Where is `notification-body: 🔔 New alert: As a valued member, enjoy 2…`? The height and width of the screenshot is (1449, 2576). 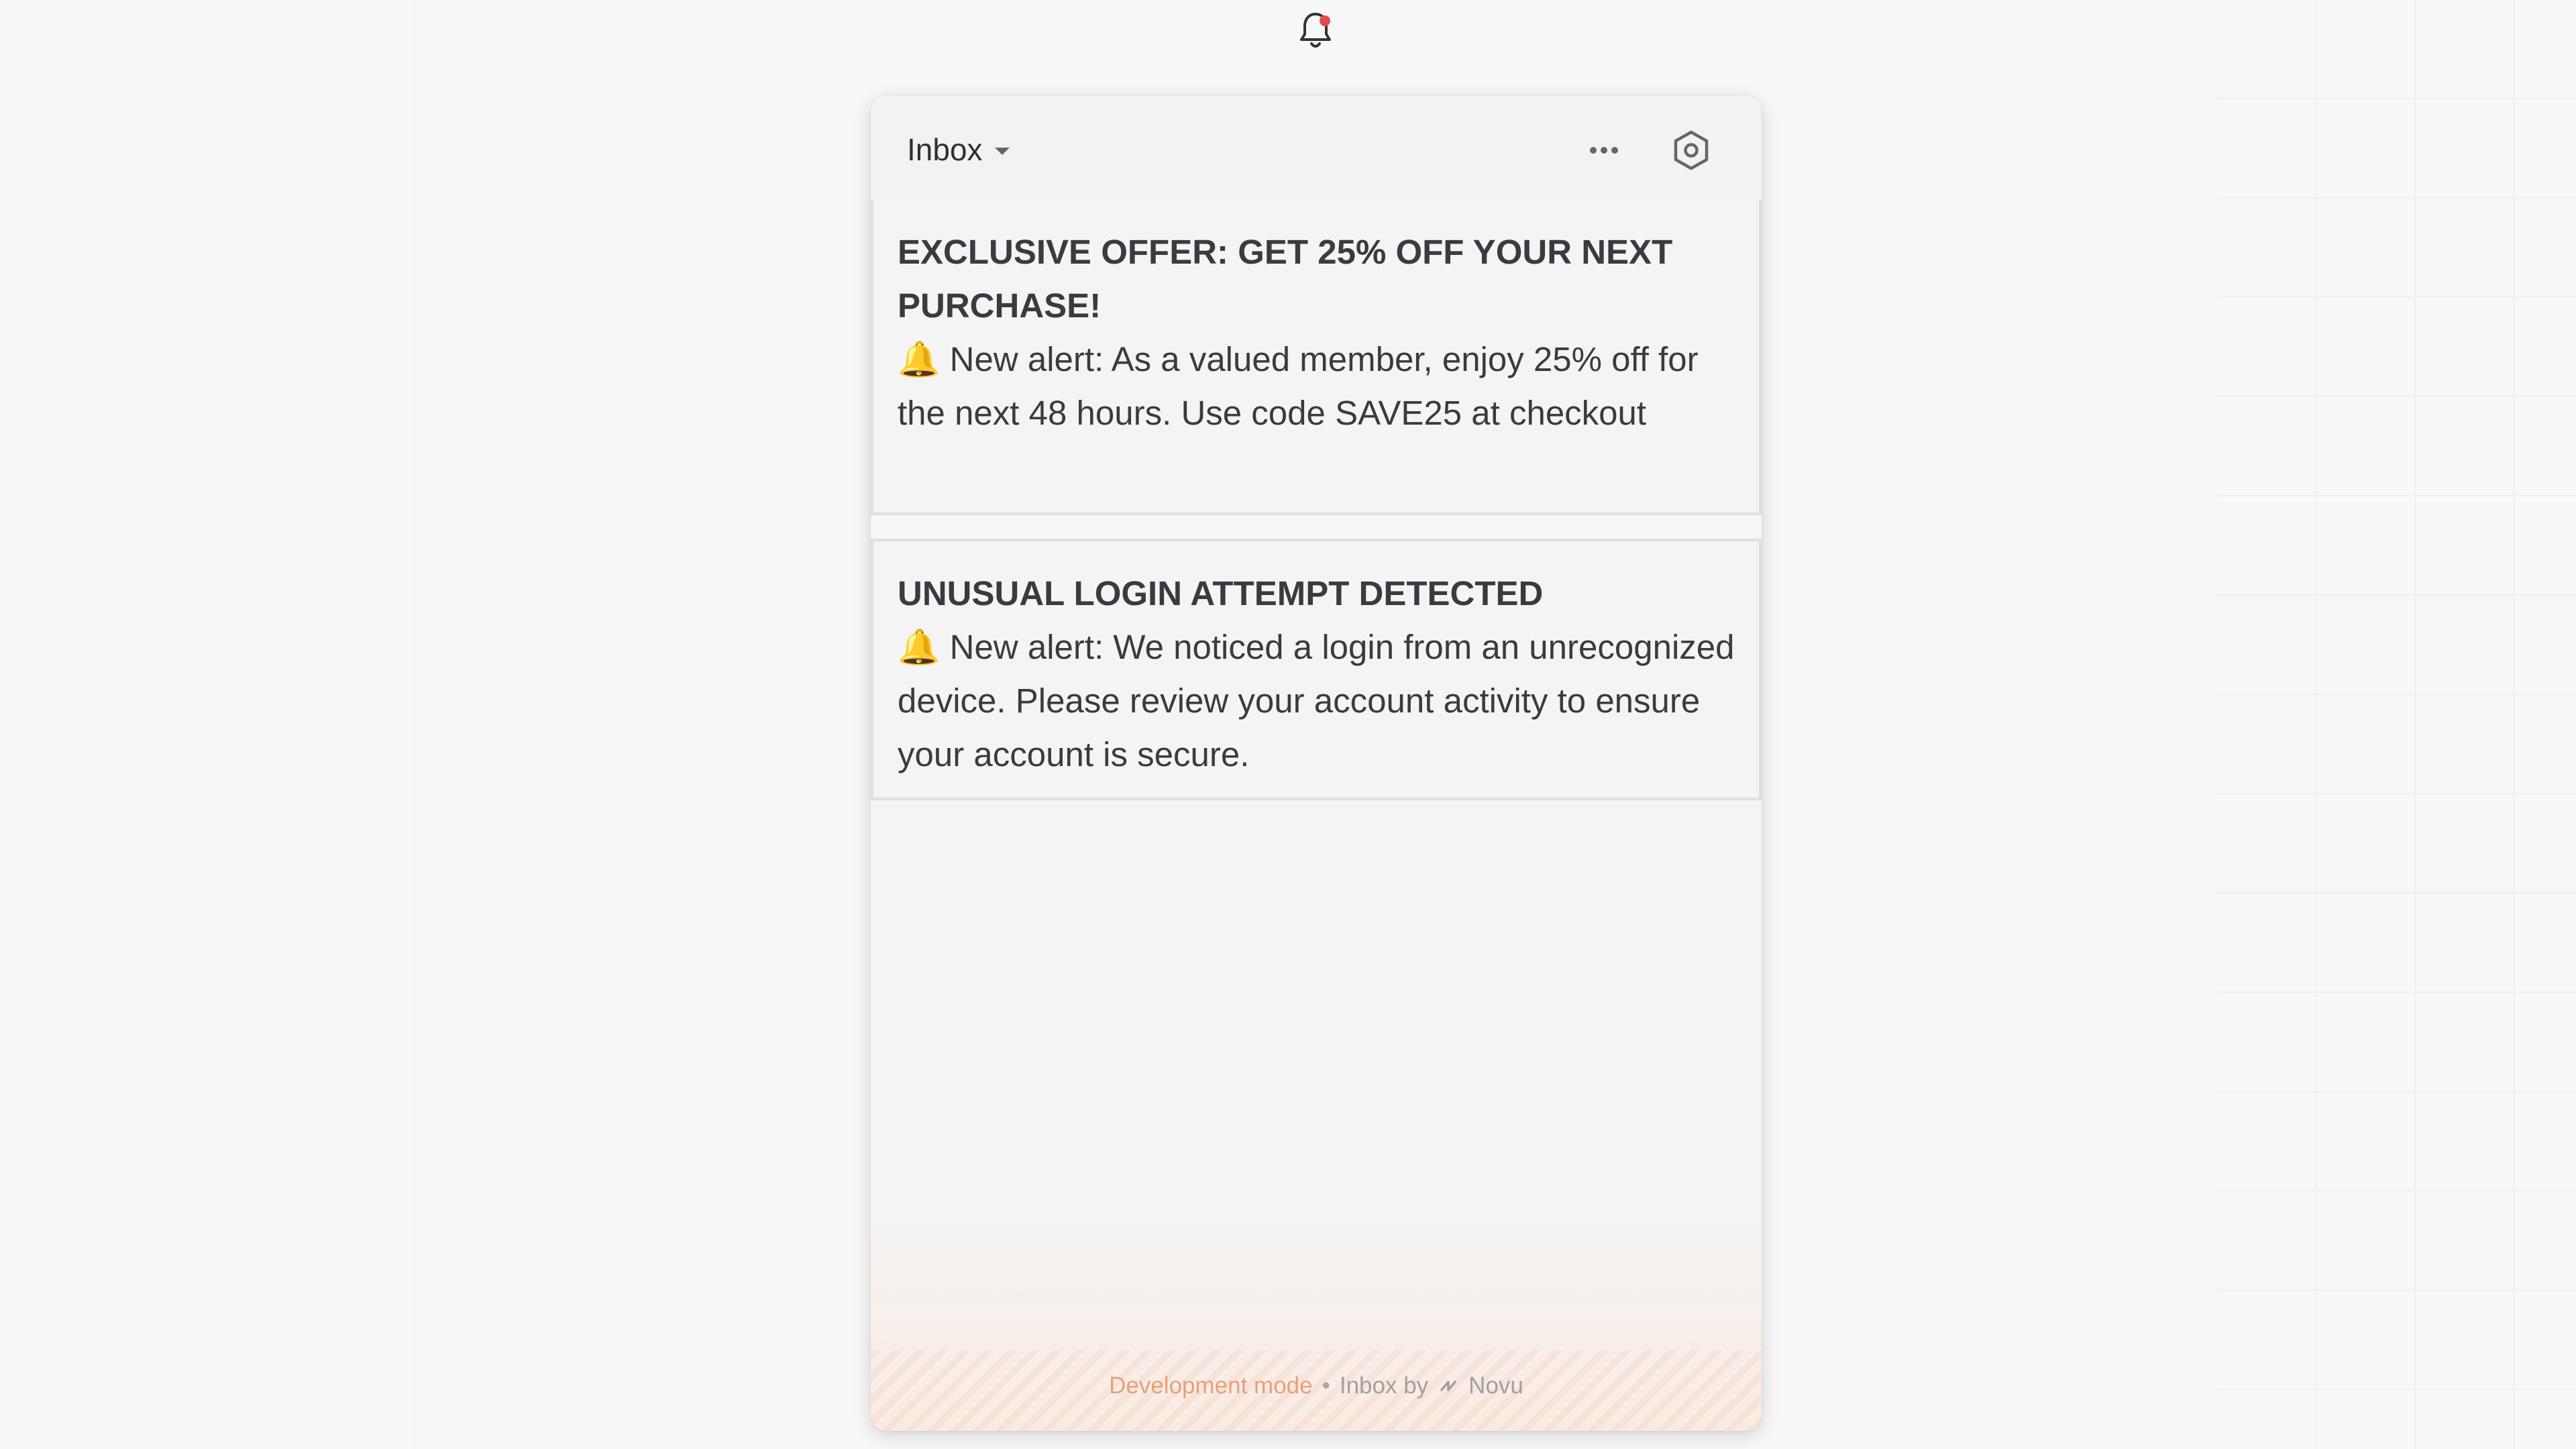 notification-body: 🔔 New alert: As a valued member, enjoy 2… is located at coordinates (1298, 386).